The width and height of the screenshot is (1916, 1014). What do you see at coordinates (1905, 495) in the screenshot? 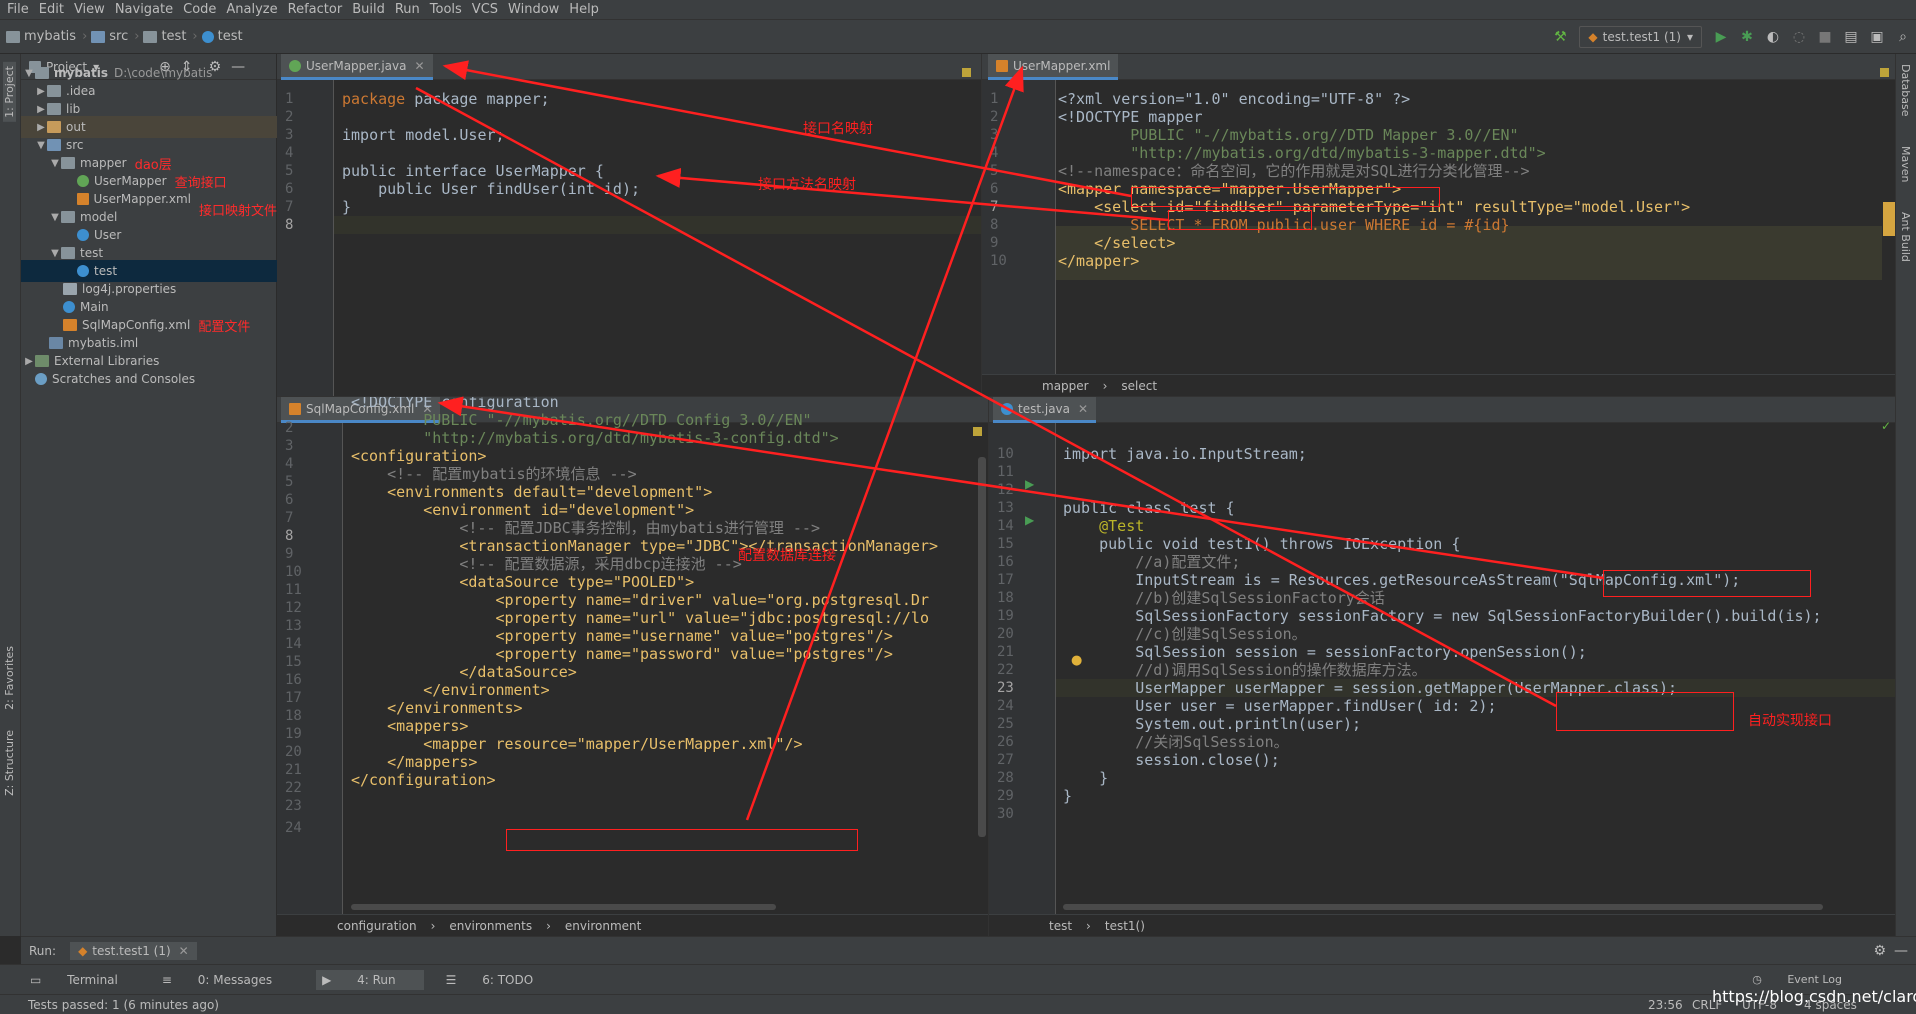
I see `right-tool-strip: Database Maven Ant Build` at bounding box center [1905, 495].